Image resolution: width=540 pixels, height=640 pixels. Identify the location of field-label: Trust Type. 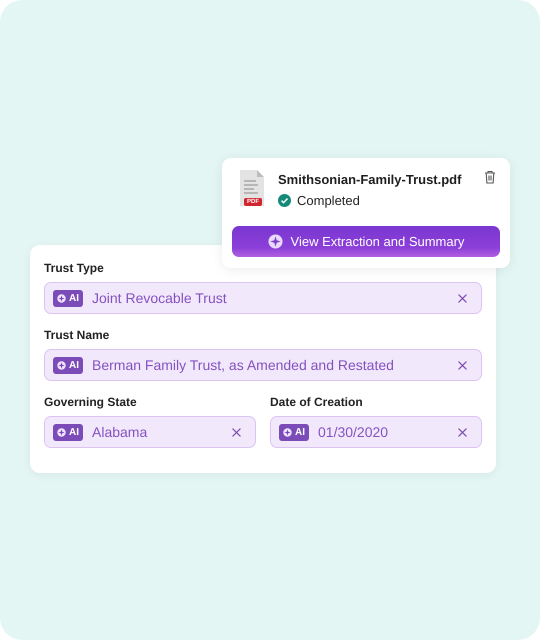
(74, 268).